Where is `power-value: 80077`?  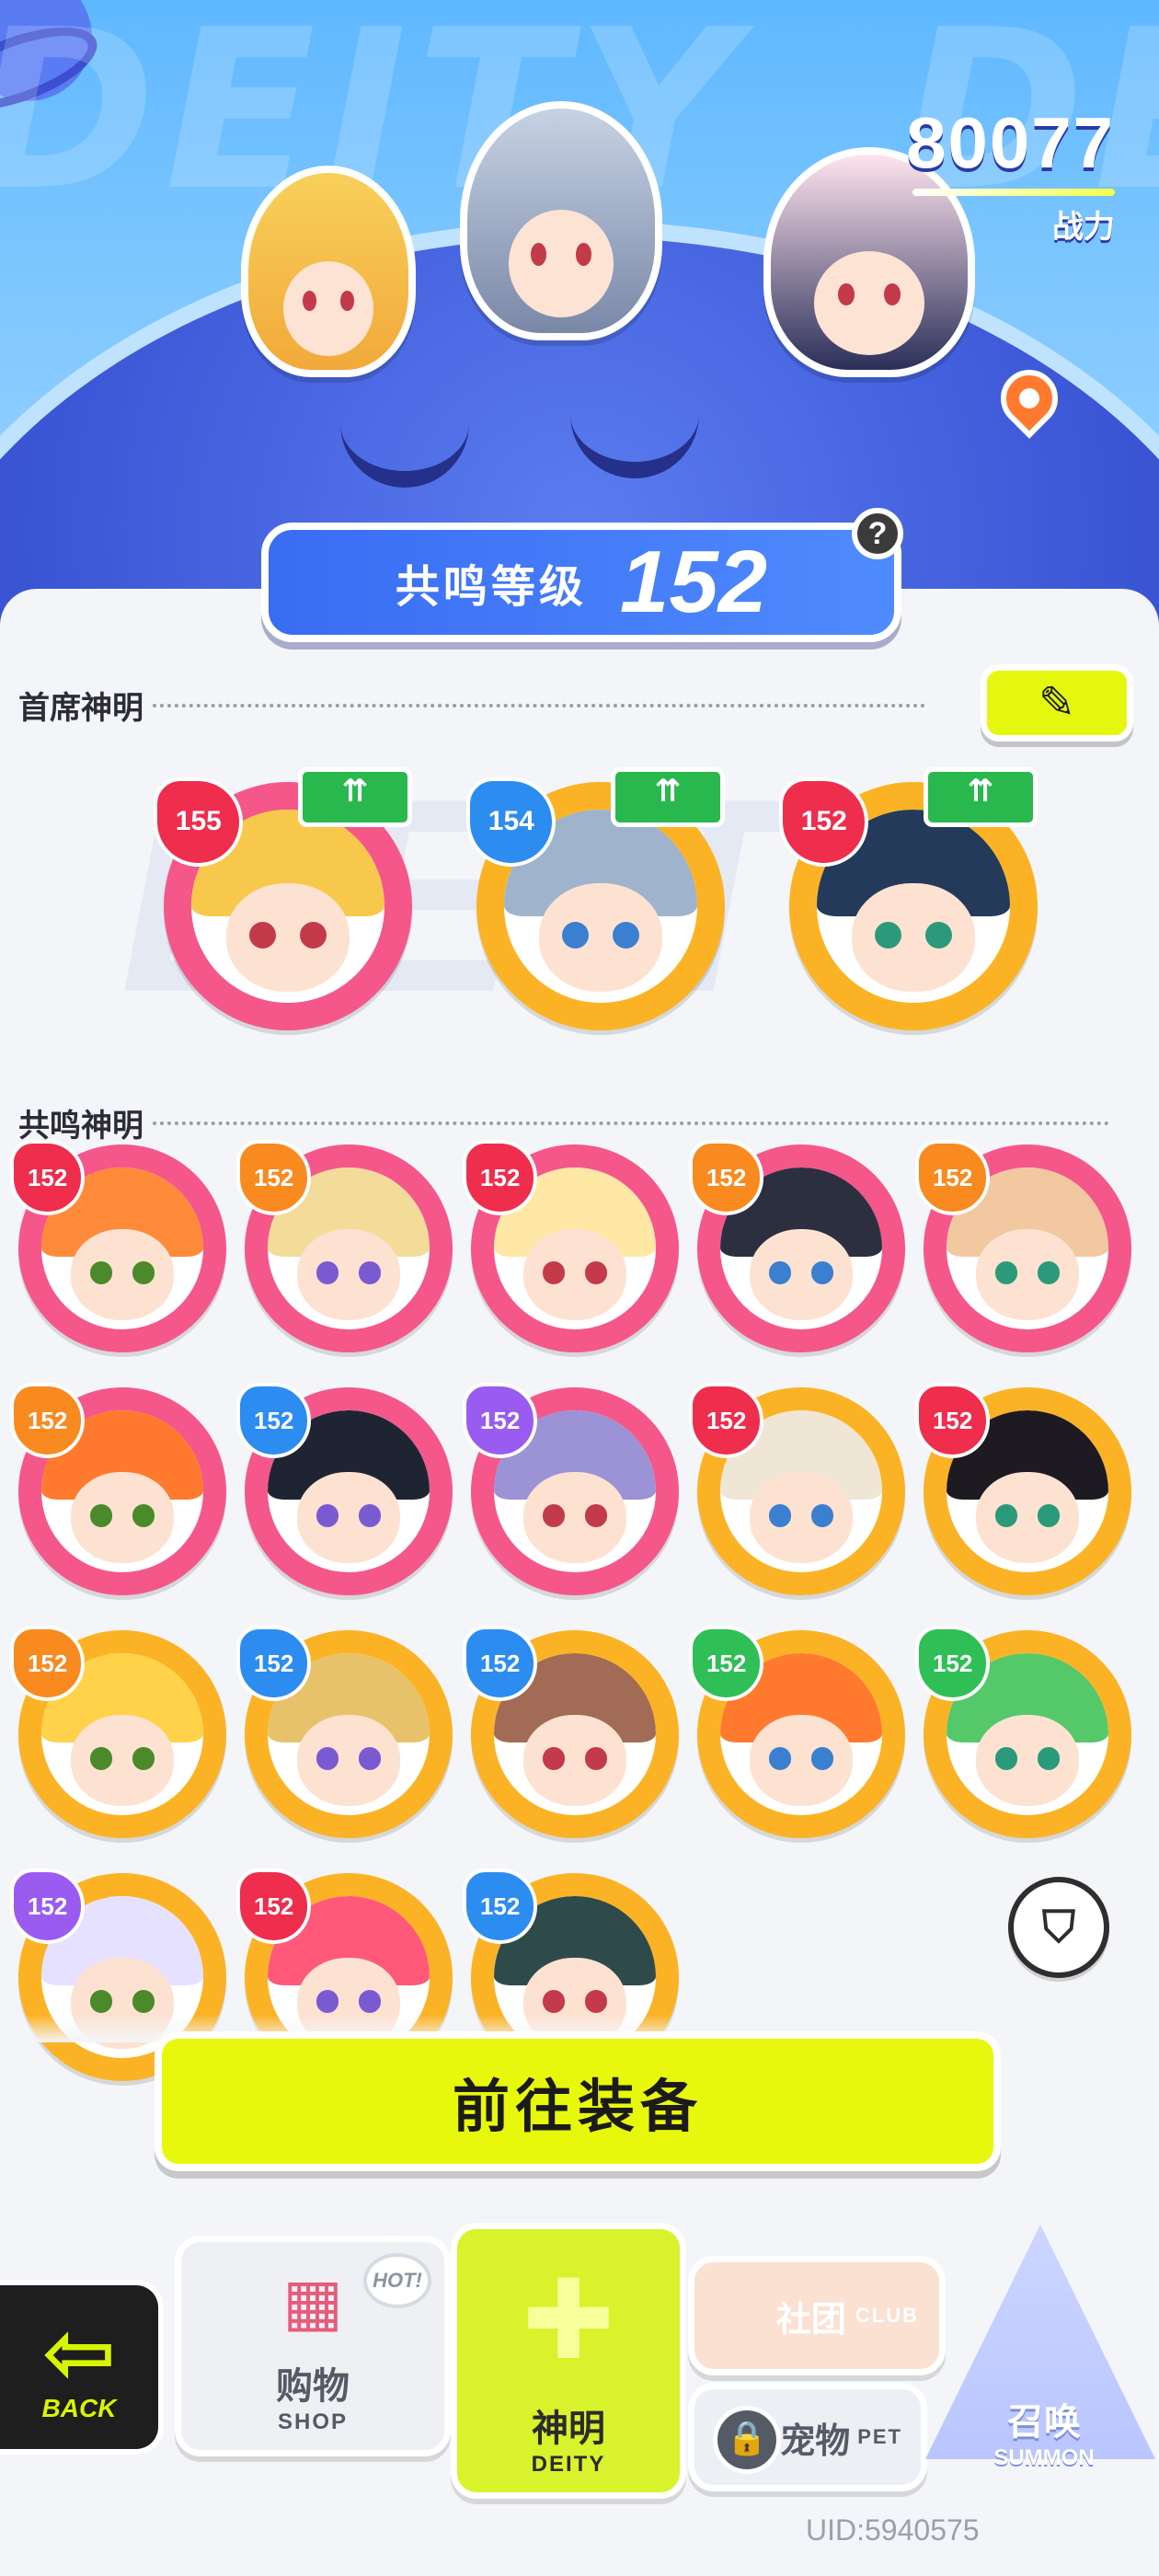
power-value: 80077 is located at coordinates (1010, 142).